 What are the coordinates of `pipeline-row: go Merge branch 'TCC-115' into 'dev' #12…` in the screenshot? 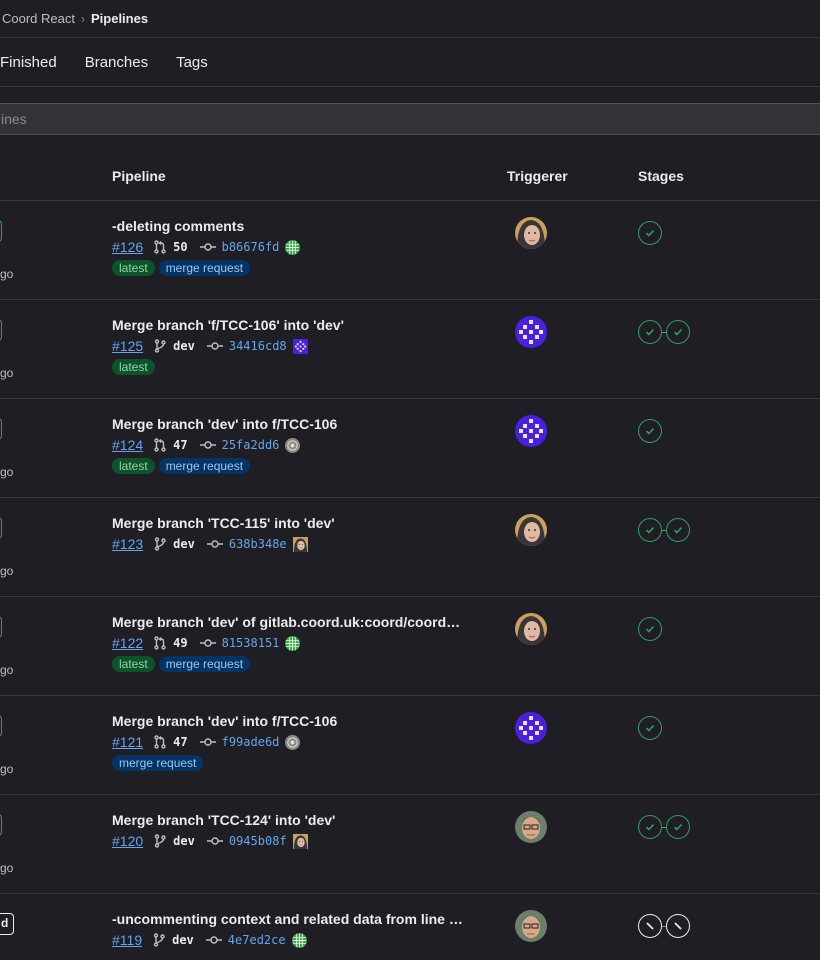 It's located at (410, 547).